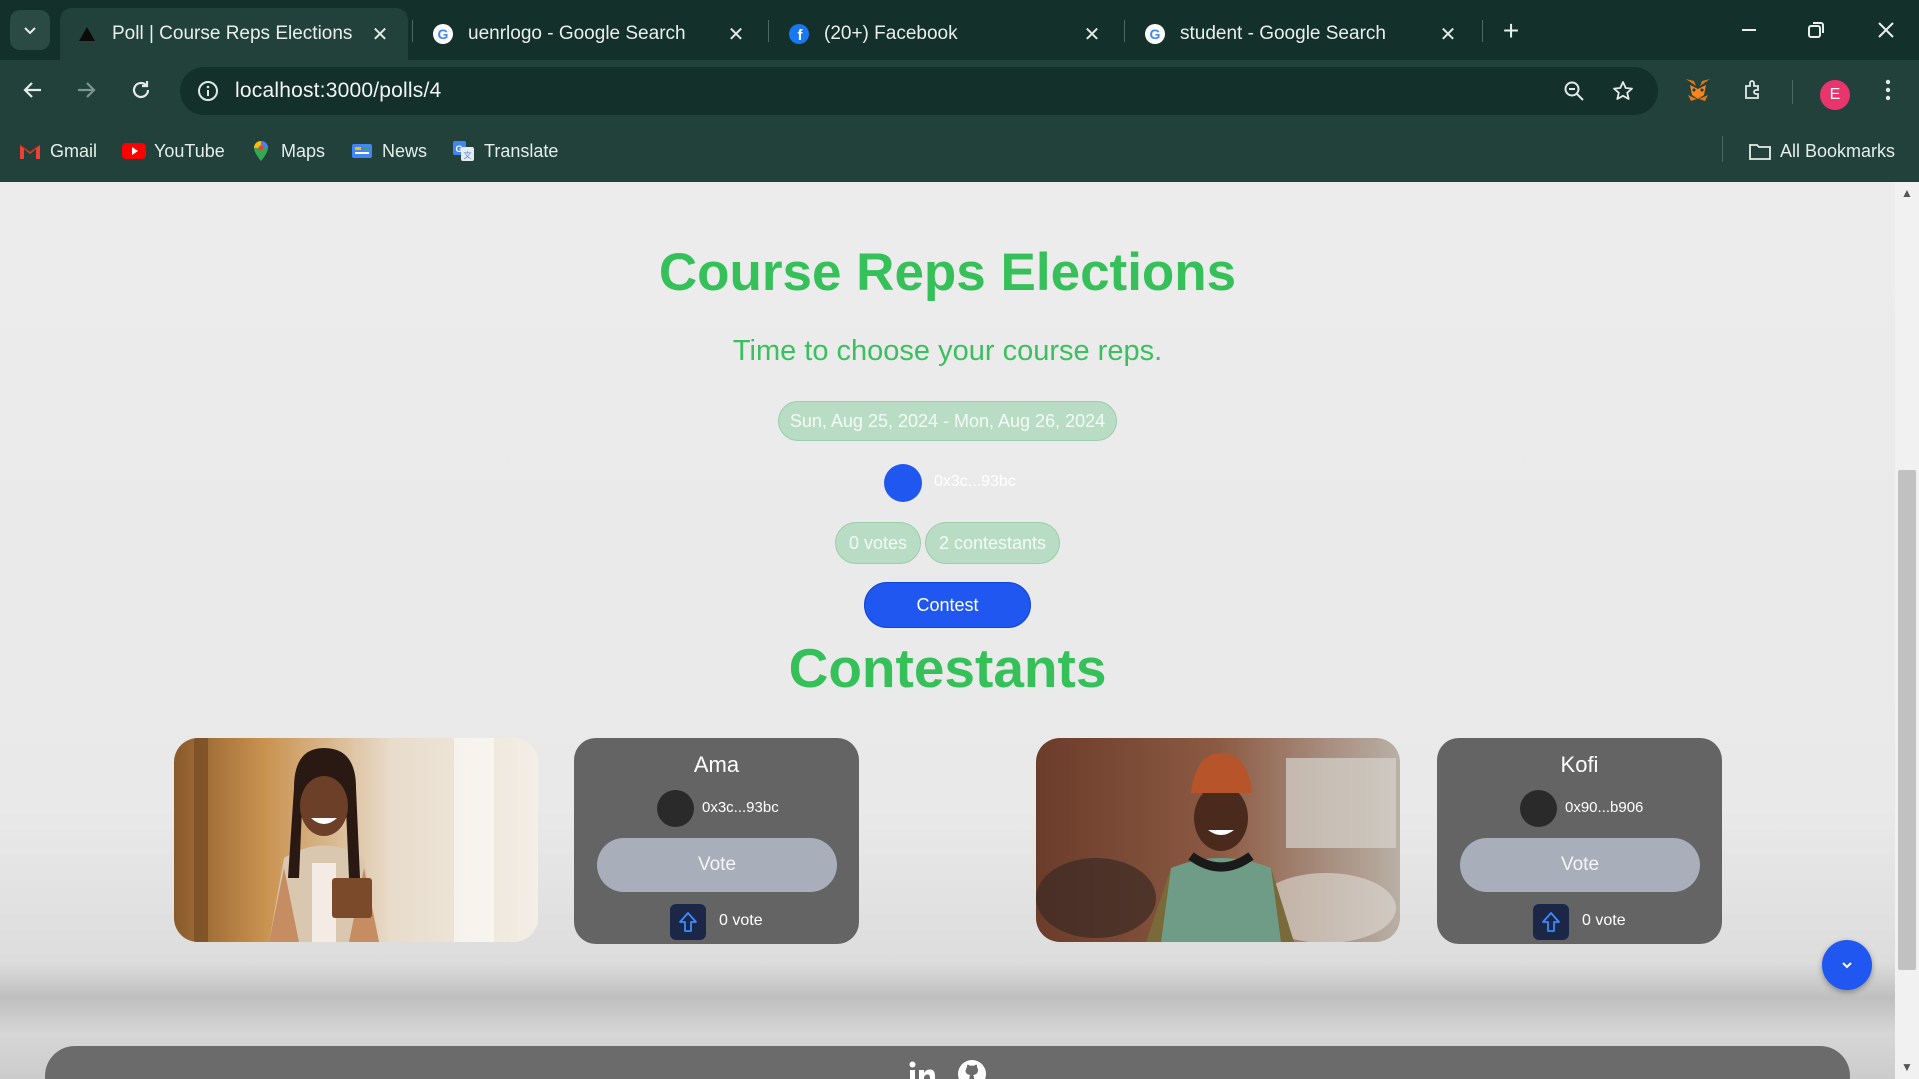 The height and width of the screenshot is (1079, 1919). Describe the element at coordinates (87, 34) in the screenshot. I see `triangle-logo-icon` at that location.